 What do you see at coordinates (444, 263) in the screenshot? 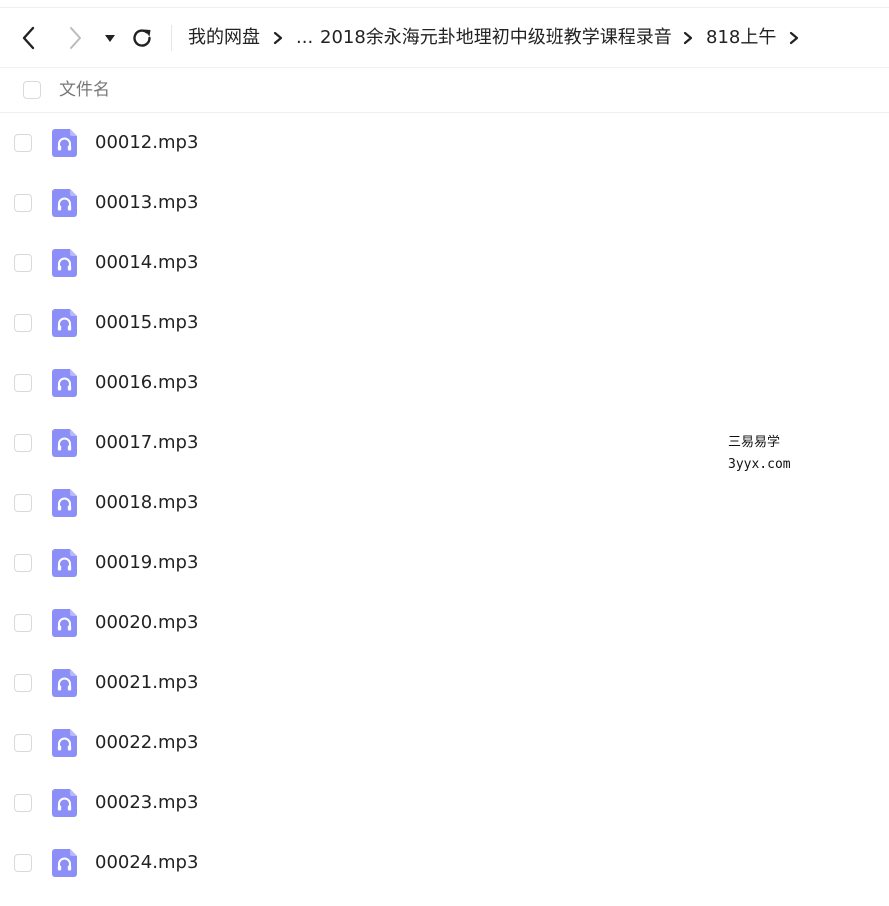
I see `file-row: 00014.mp3` at bounding box center [444, 263].